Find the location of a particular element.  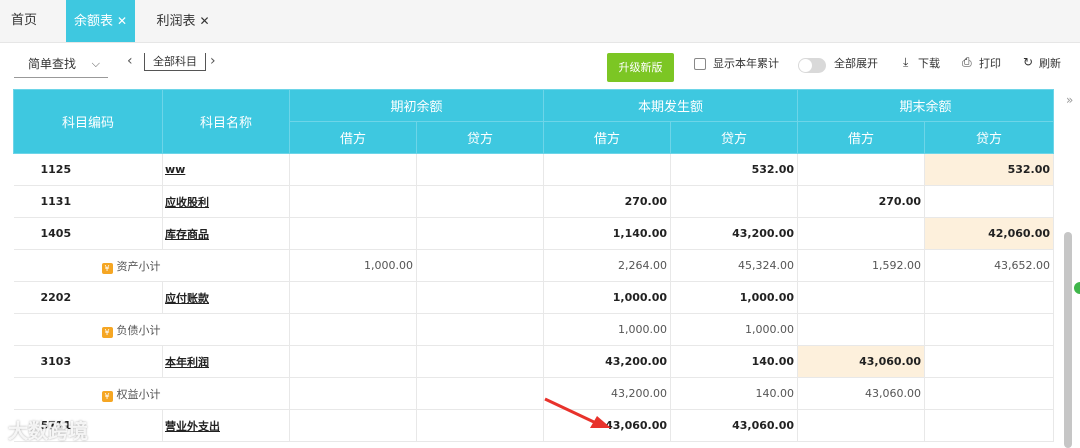

amount-cell-od: 1,000.00 is located at coordinates (353, 265).